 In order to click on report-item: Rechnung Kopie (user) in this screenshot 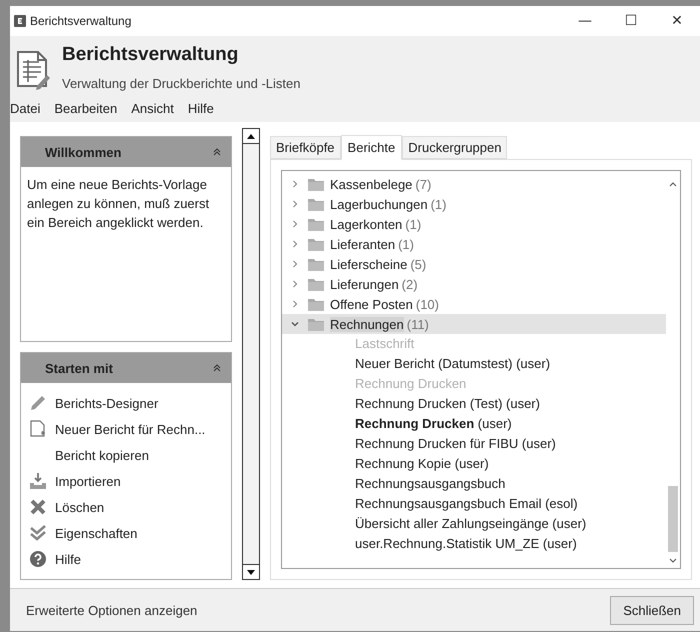, I will do `click(474, 464)`.